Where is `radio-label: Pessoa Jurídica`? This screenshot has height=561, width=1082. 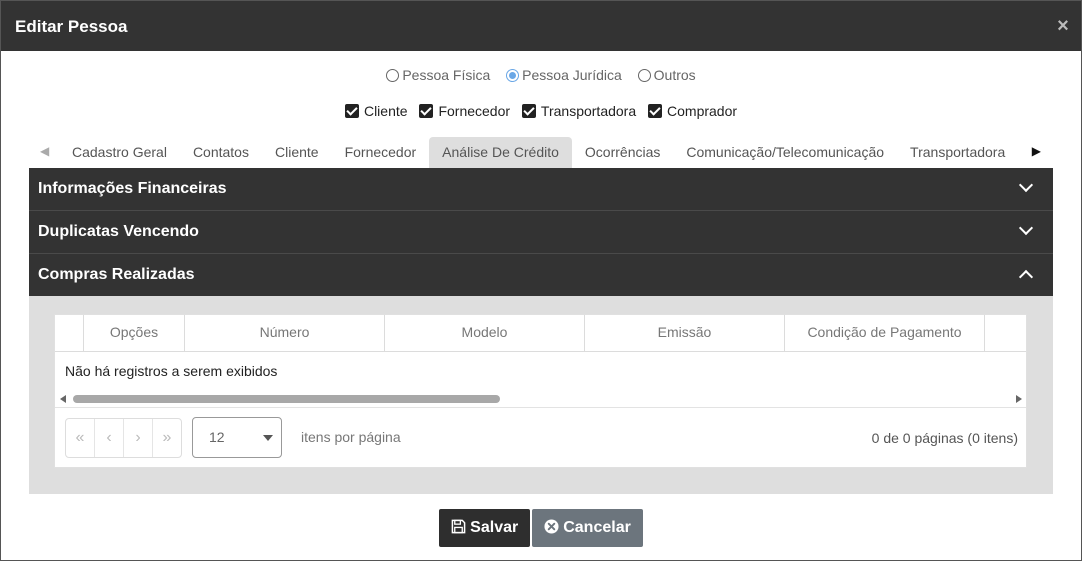 radio-label: Pessoa Jurídica is located at coordinates (572, 75).